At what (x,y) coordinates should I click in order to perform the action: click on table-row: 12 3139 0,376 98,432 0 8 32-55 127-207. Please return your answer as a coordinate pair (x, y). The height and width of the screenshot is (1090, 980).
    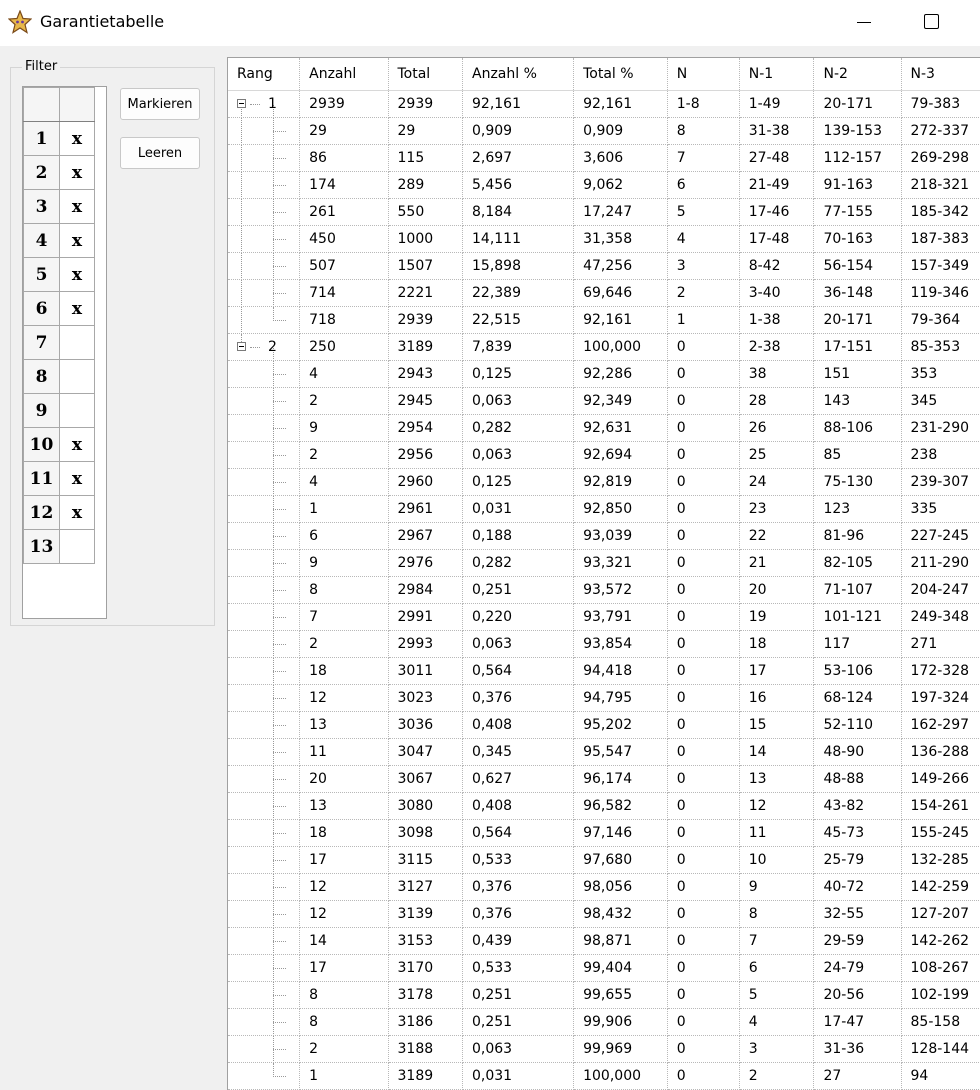
    Looking at the image, I should click on (604, 914).